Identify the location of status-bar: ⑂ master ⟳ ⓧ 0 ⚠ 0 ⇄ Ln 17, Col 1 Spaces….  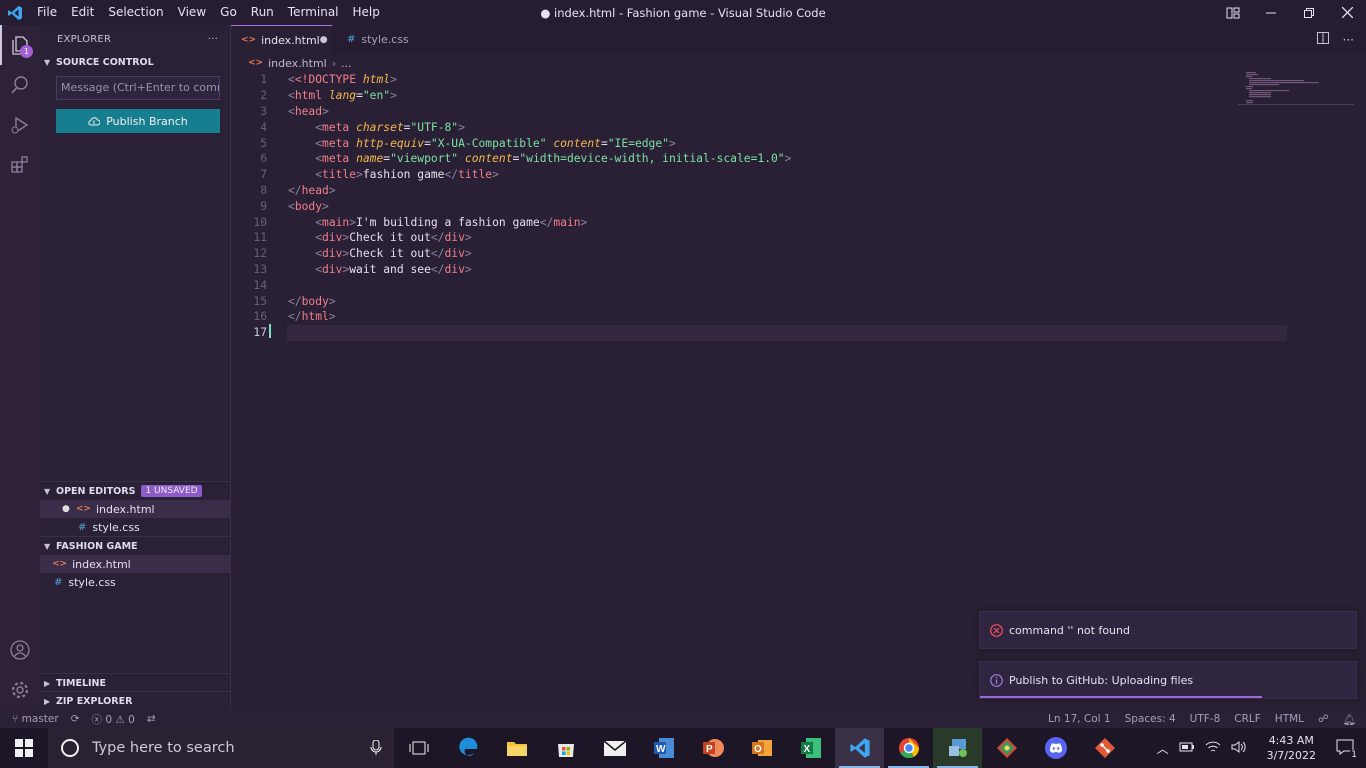
(683, 719).